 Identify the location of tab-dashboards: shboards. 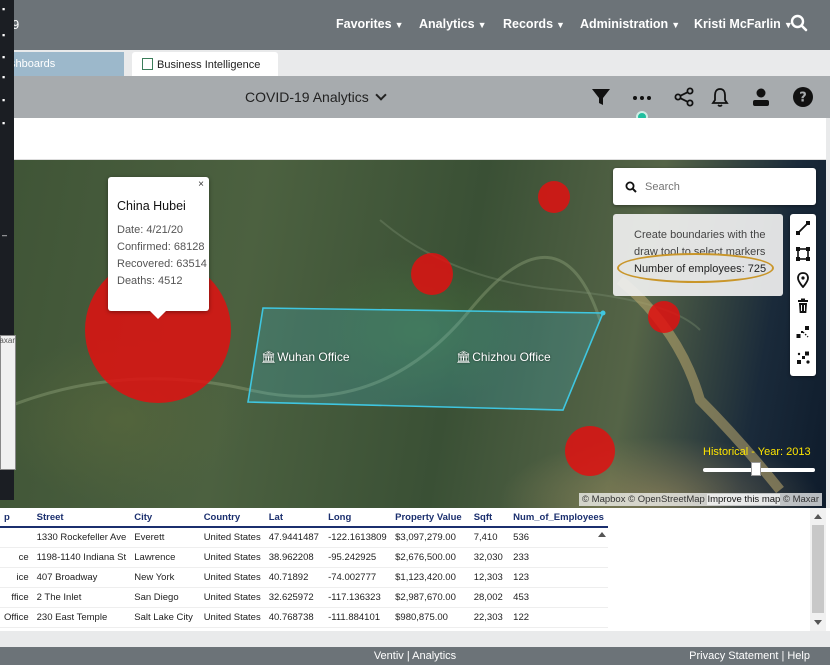
(62, 64).